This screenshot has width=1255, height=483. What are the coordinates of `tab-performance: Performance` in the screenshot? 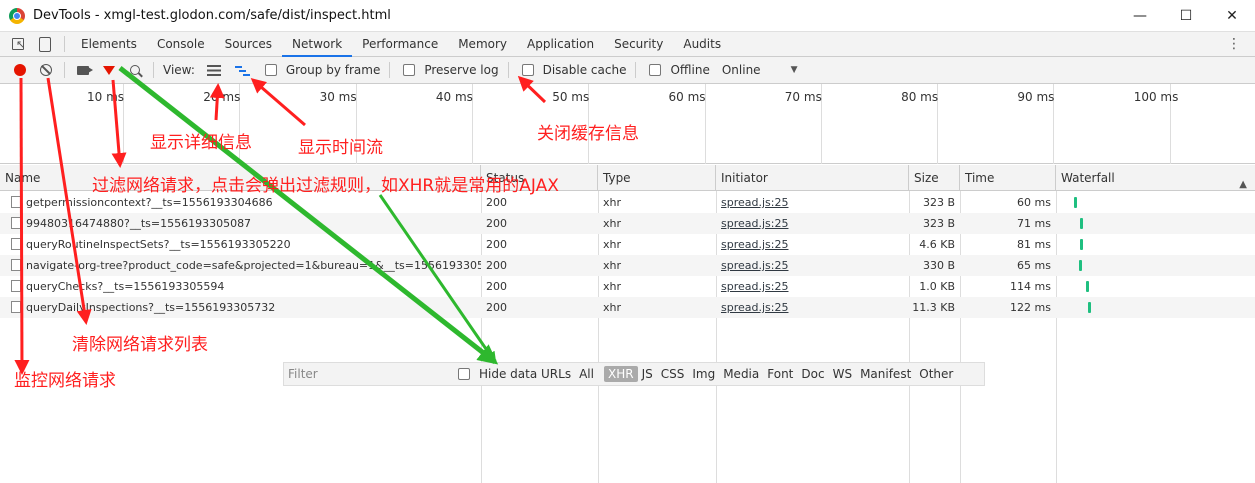 It's located at (400, 44).